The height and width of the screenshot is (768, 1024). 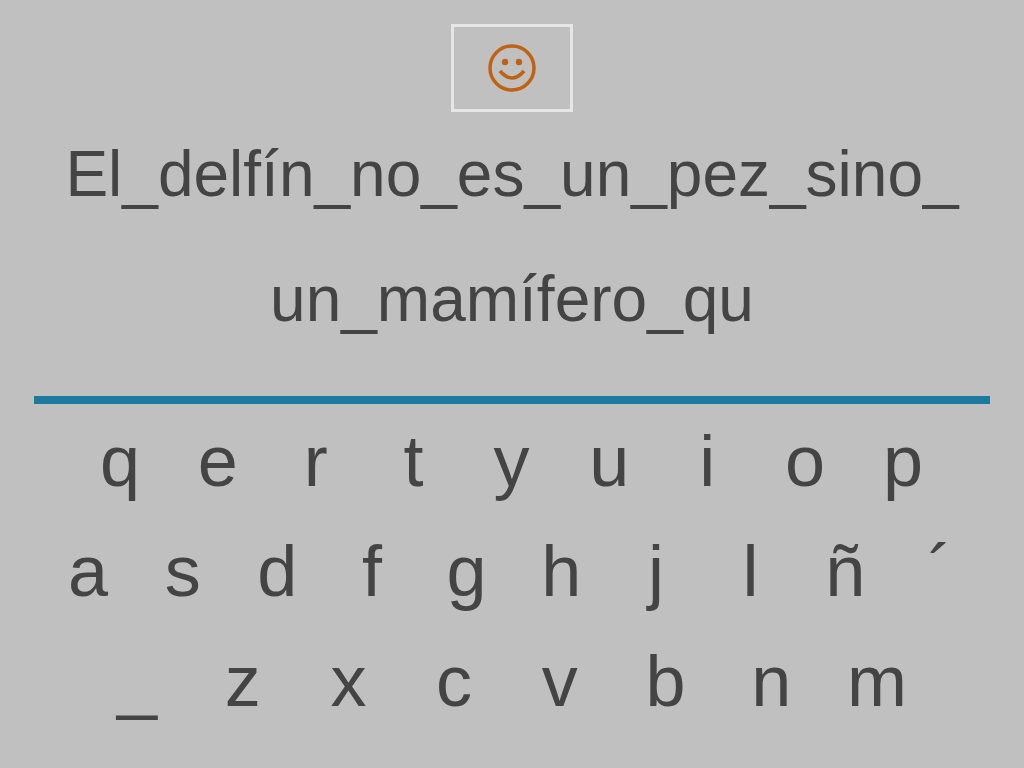 What do you see at coordinates (137, 681) in the screenshot?
I see `letter-key: _` at bounding box center [137, 681].